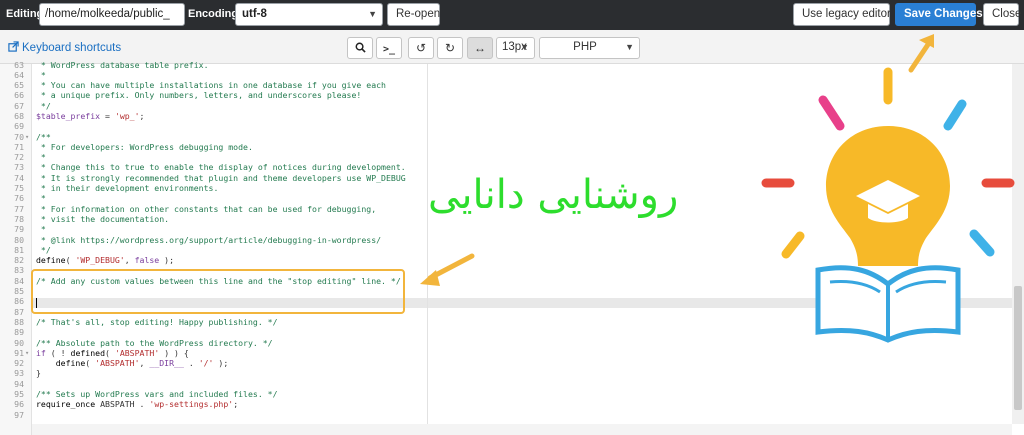  Describe the element at coordinates (447, 269) in the screenshot. I see `arrow-left-icon` at that location.